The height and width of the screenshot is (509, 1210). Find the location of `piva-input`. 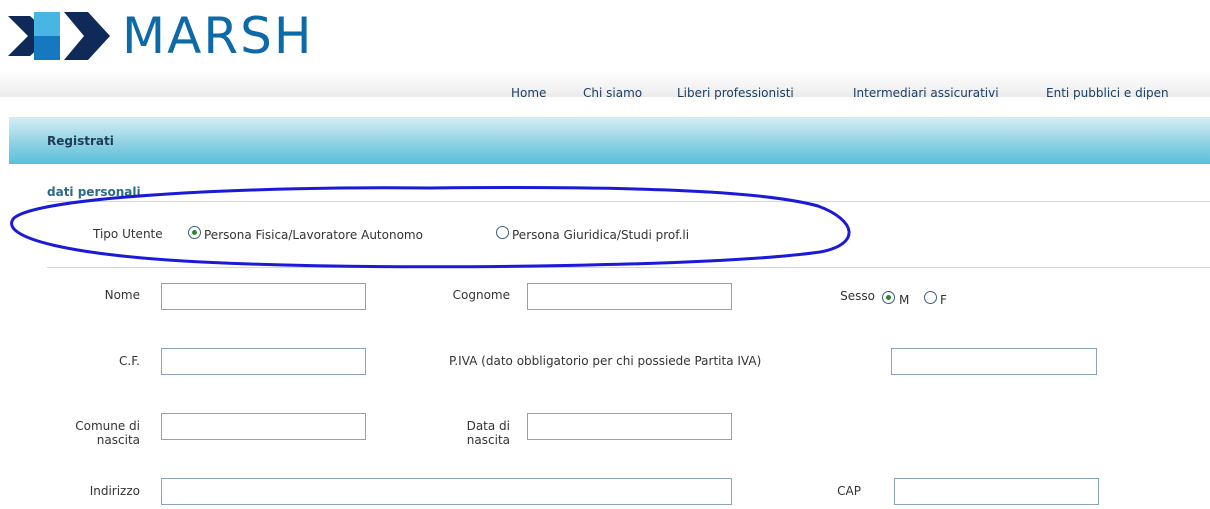

piva-input is located at coordinates (994, 361).